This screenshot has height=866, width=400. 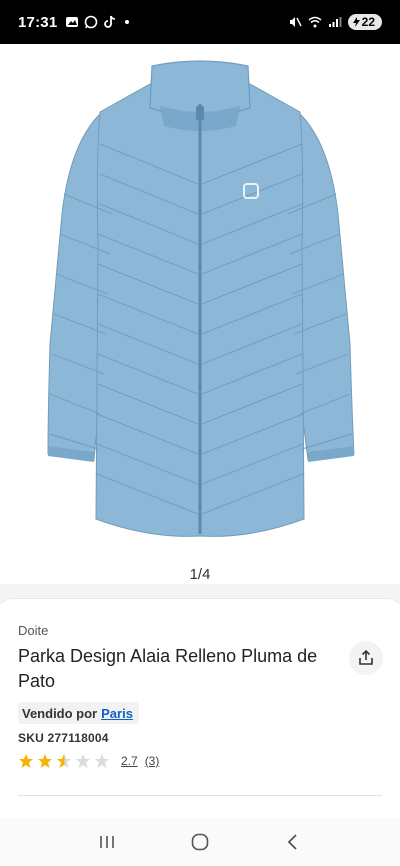 What do you see at coordinates (315, 22) in the screenshot?
I see `wifi-icon` at bounding box center [315, 22].